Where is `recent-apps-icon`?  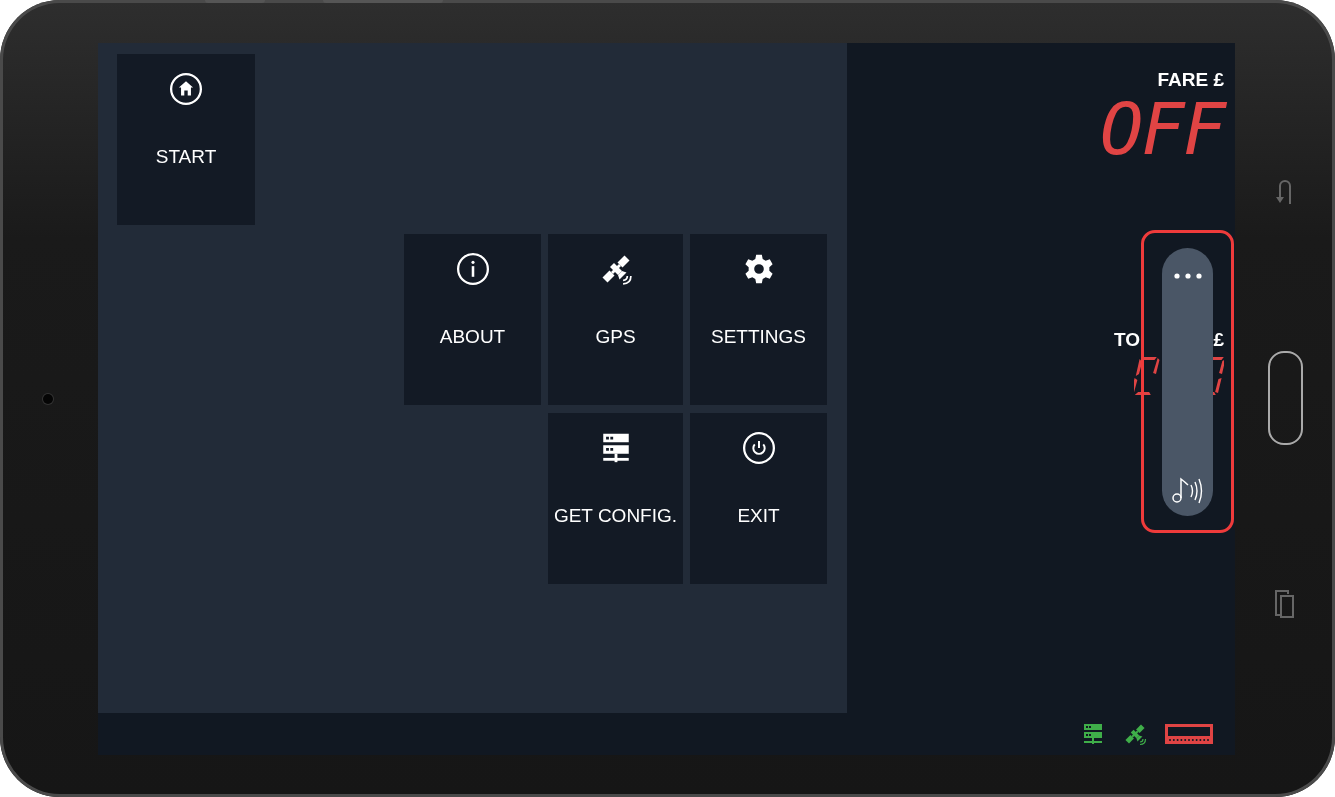
recent-apps-icon is located at coordinates (1285, 604).